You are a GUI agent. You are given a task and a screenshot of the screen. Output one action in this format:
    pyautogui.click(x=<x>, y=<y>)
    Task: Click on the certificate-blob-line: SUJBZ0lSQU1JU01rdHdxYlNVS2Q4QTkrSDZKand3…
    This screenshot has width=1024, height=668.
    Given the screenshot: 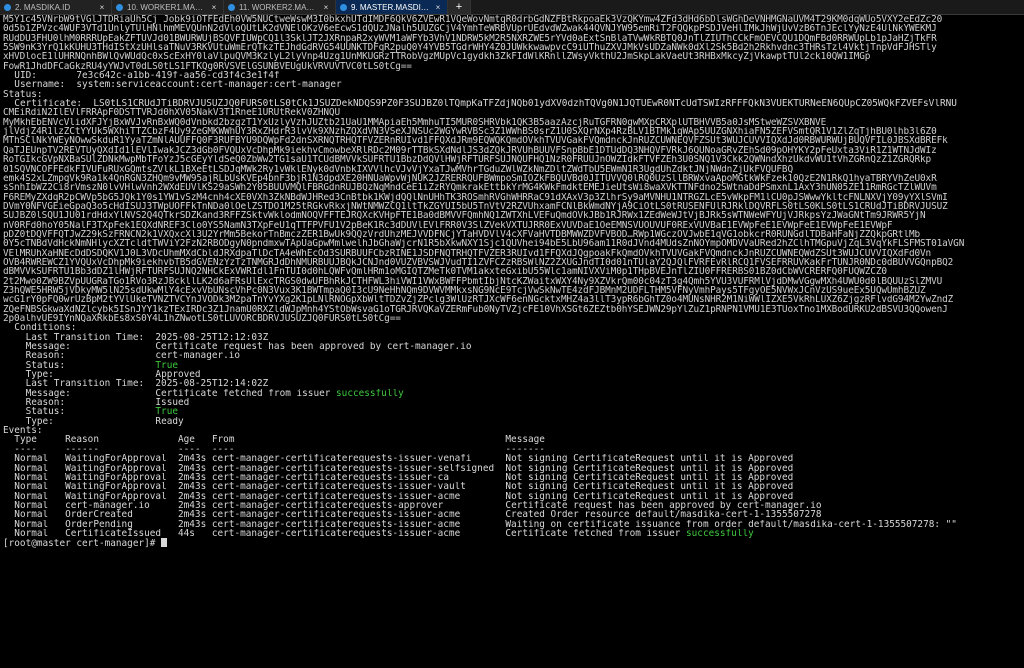 What is the action you would take?
    pyautogui.click(x=513, y=215)
    